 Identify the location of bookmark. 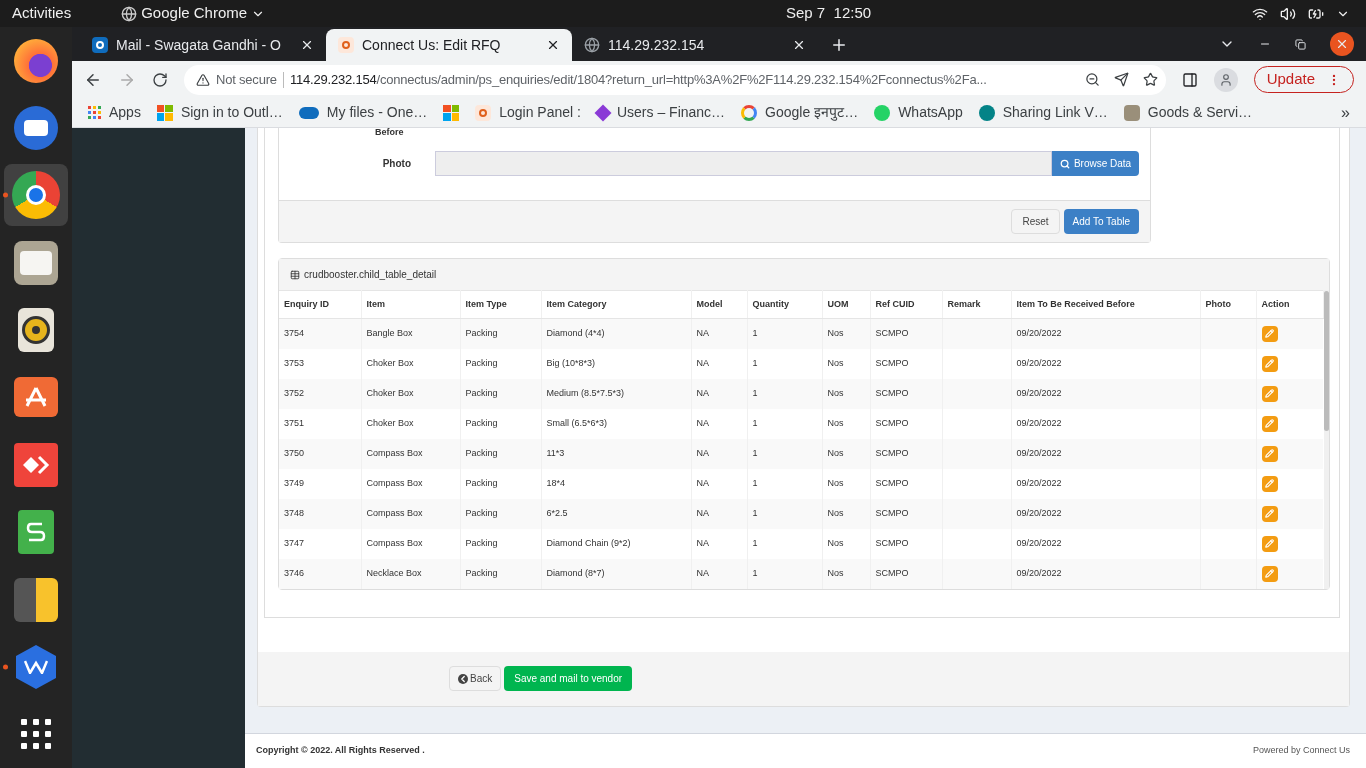
(451, 112).